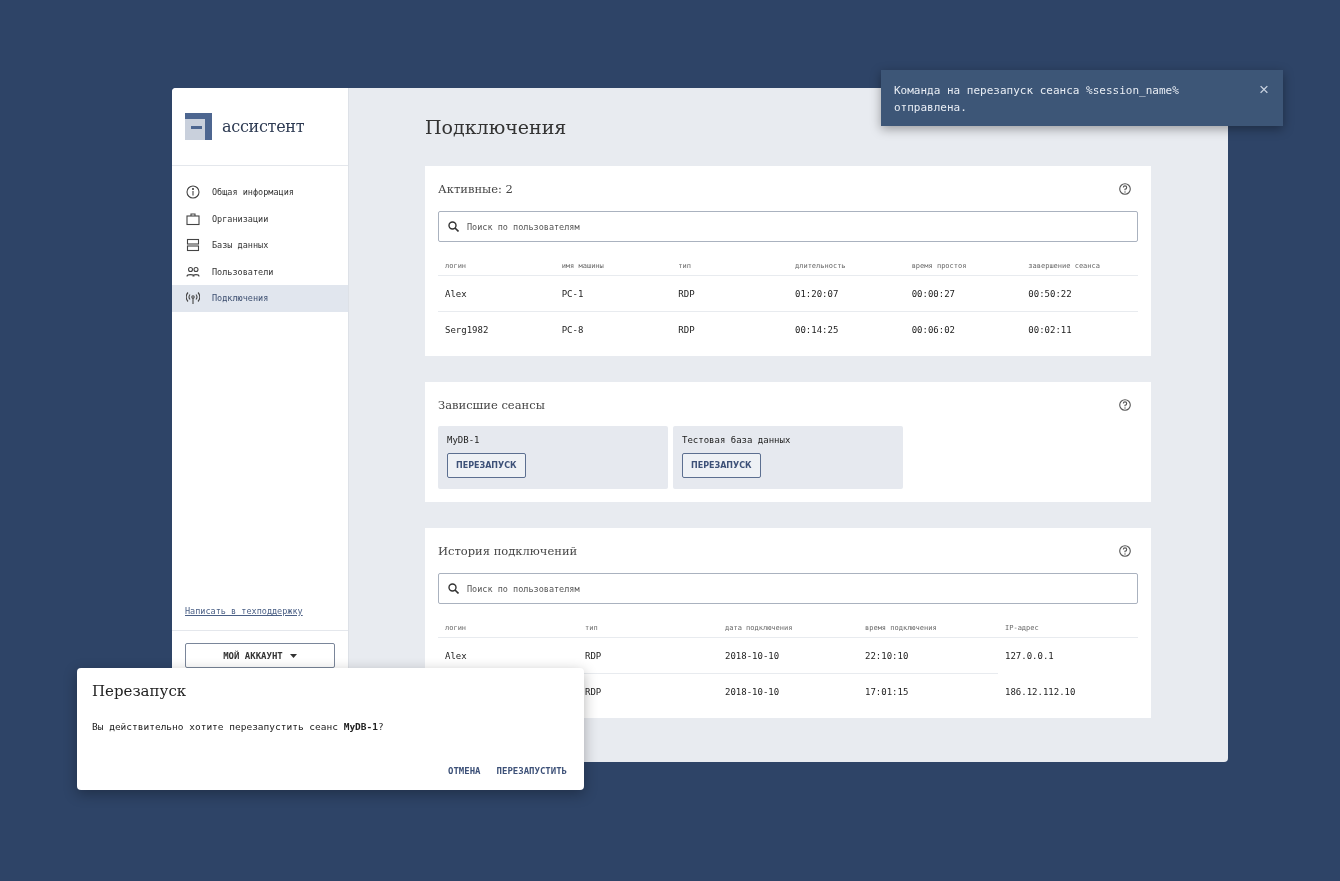 This screenshot has width=1340, height=881. What do you see at coordinates (963, 294) in the screenshot?
I see `table-cell: 00:00:27` at bounding box center [963, 294].